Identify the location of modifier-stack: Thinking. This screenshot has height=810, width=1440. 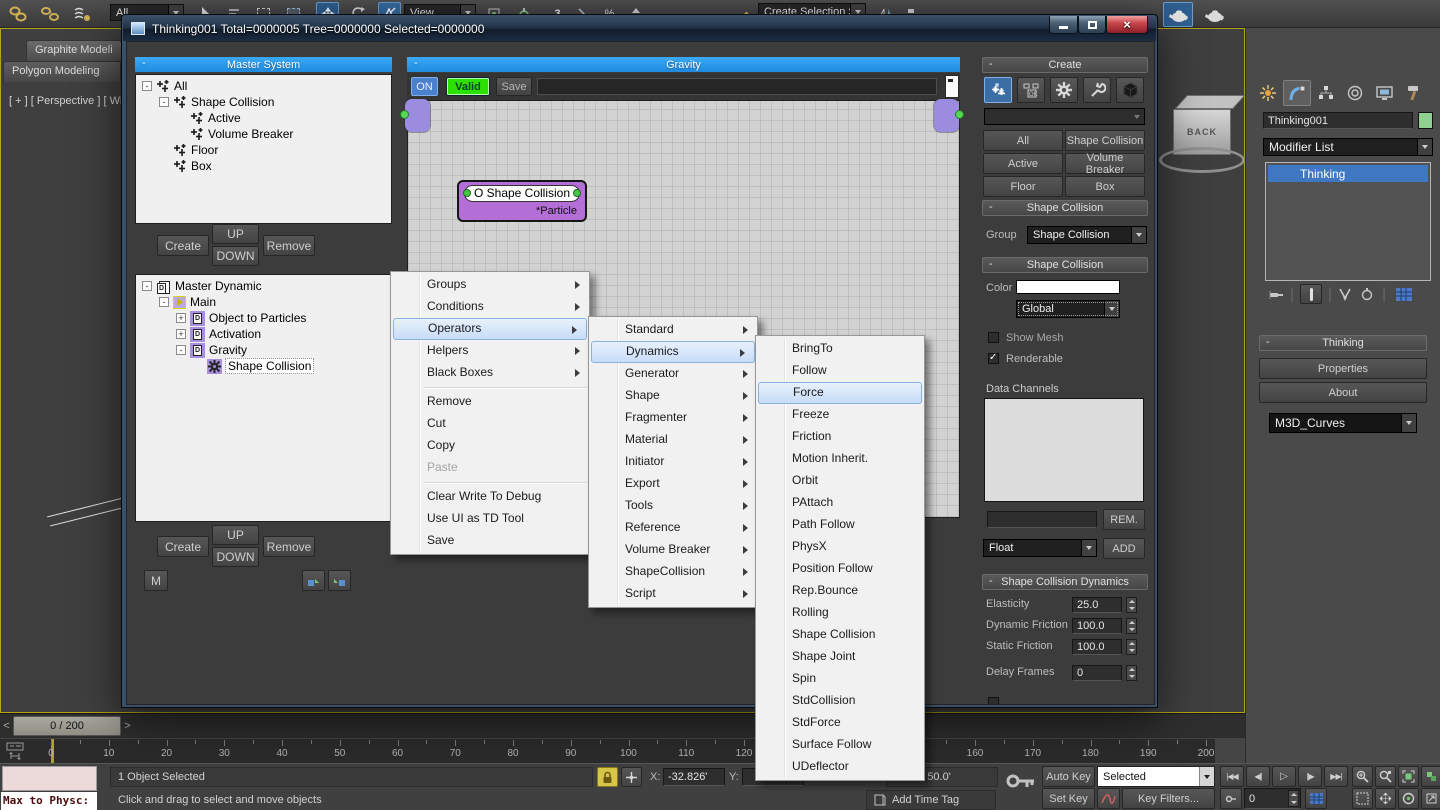
(1348, 221).